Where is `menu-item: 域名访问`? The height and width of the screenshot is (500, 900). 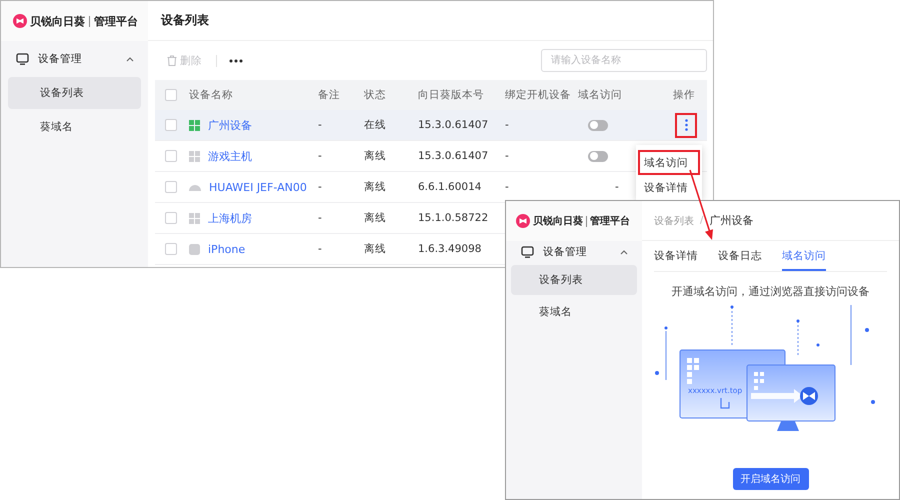
menu-item: 域名访问 is located at coordinates (669, 162).